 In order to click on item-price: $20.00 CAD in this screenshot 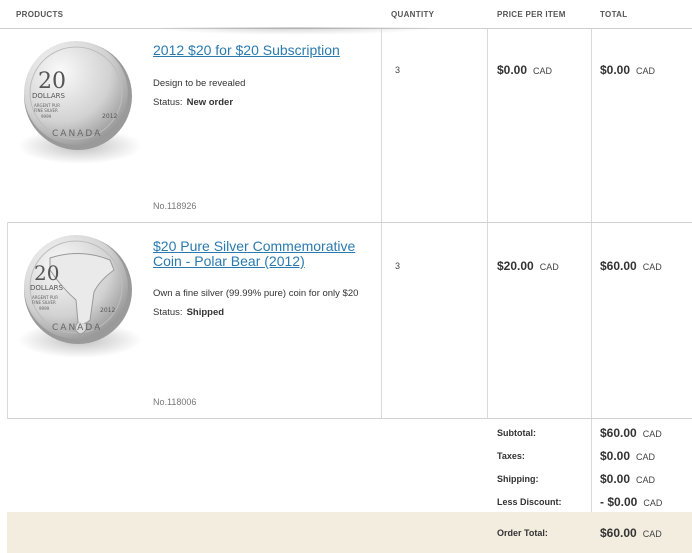, I will do `click(528, 266)`.